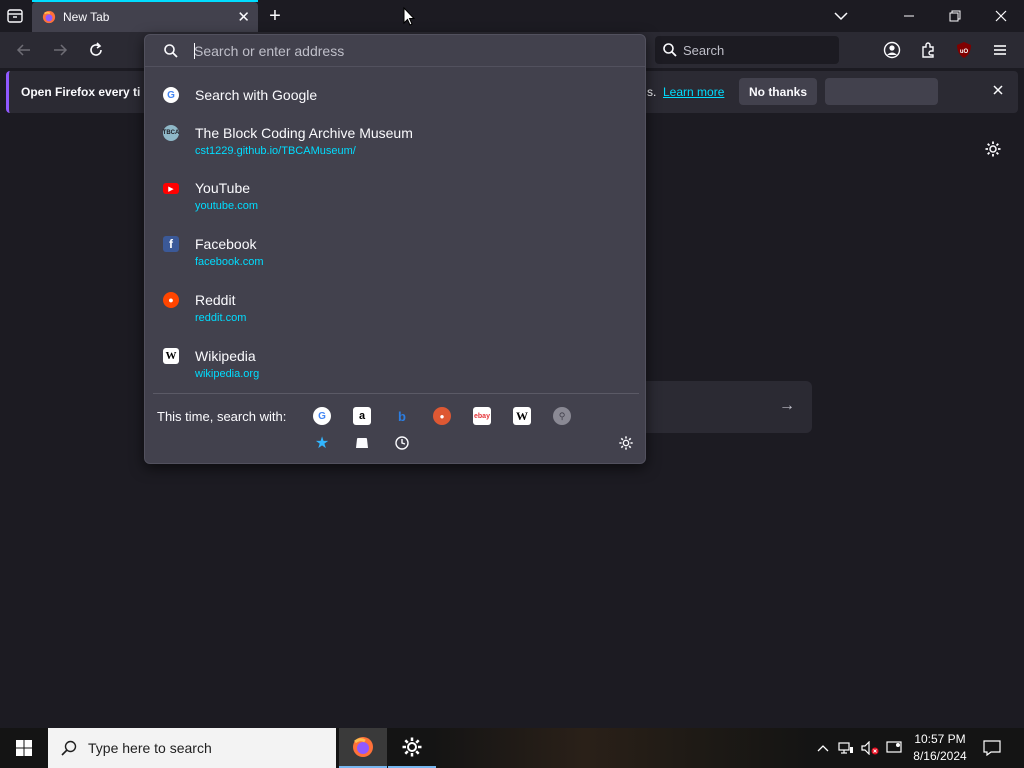 The width and height of the screenshot is (1024, 768). What do you see at coordinates (512, 748) in the screenshot?
I see `windows-taskbar: Type here to search 10:57 PM 8/16/2024` at bounding box center [512, 748].